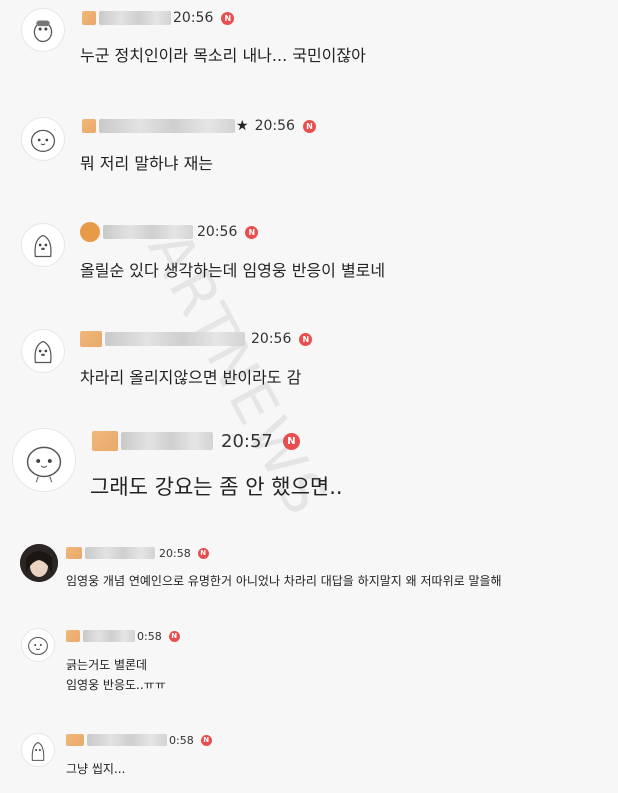 The image size is (618, 793). Describe the element at coordinates (175, 553) in the screenshot. I see `comment-time: 20:58` at that location.